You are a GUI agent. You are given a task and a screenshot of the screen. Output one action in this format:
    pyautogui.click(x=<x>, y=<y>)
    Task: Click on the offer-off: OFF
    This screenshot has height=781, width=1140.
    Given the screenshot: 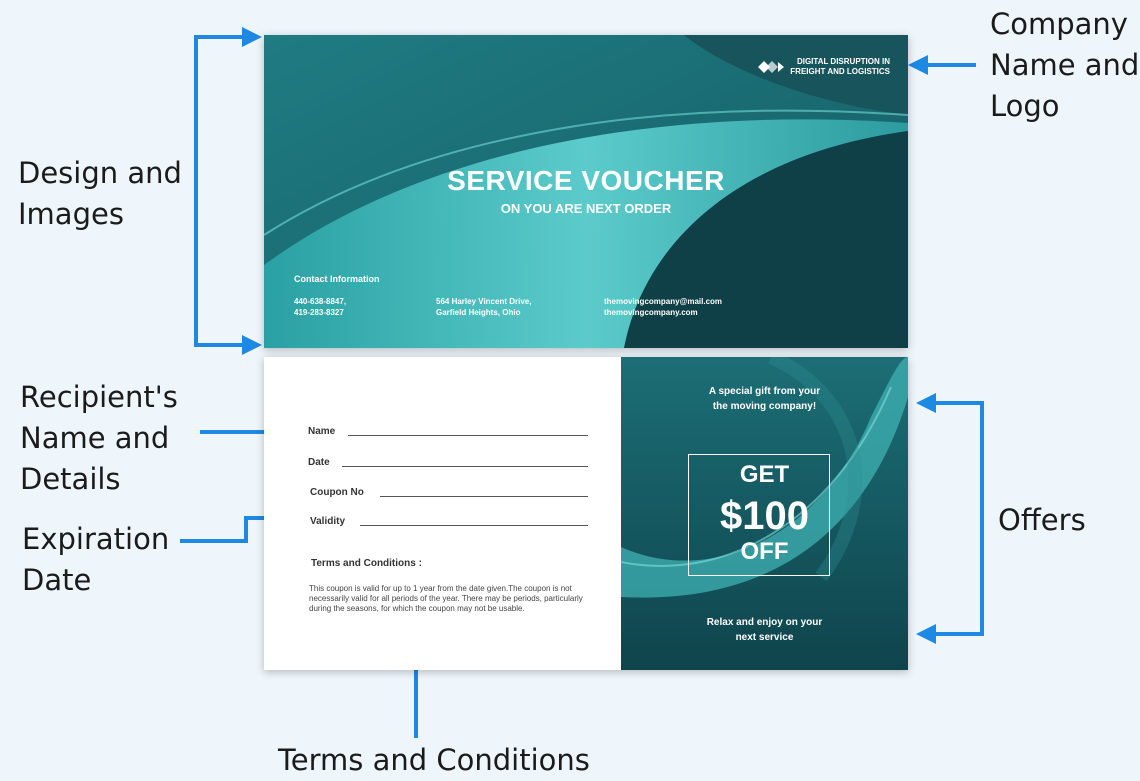 What is the action you would take?
    pyautogui.click(x=764, y=551)
    